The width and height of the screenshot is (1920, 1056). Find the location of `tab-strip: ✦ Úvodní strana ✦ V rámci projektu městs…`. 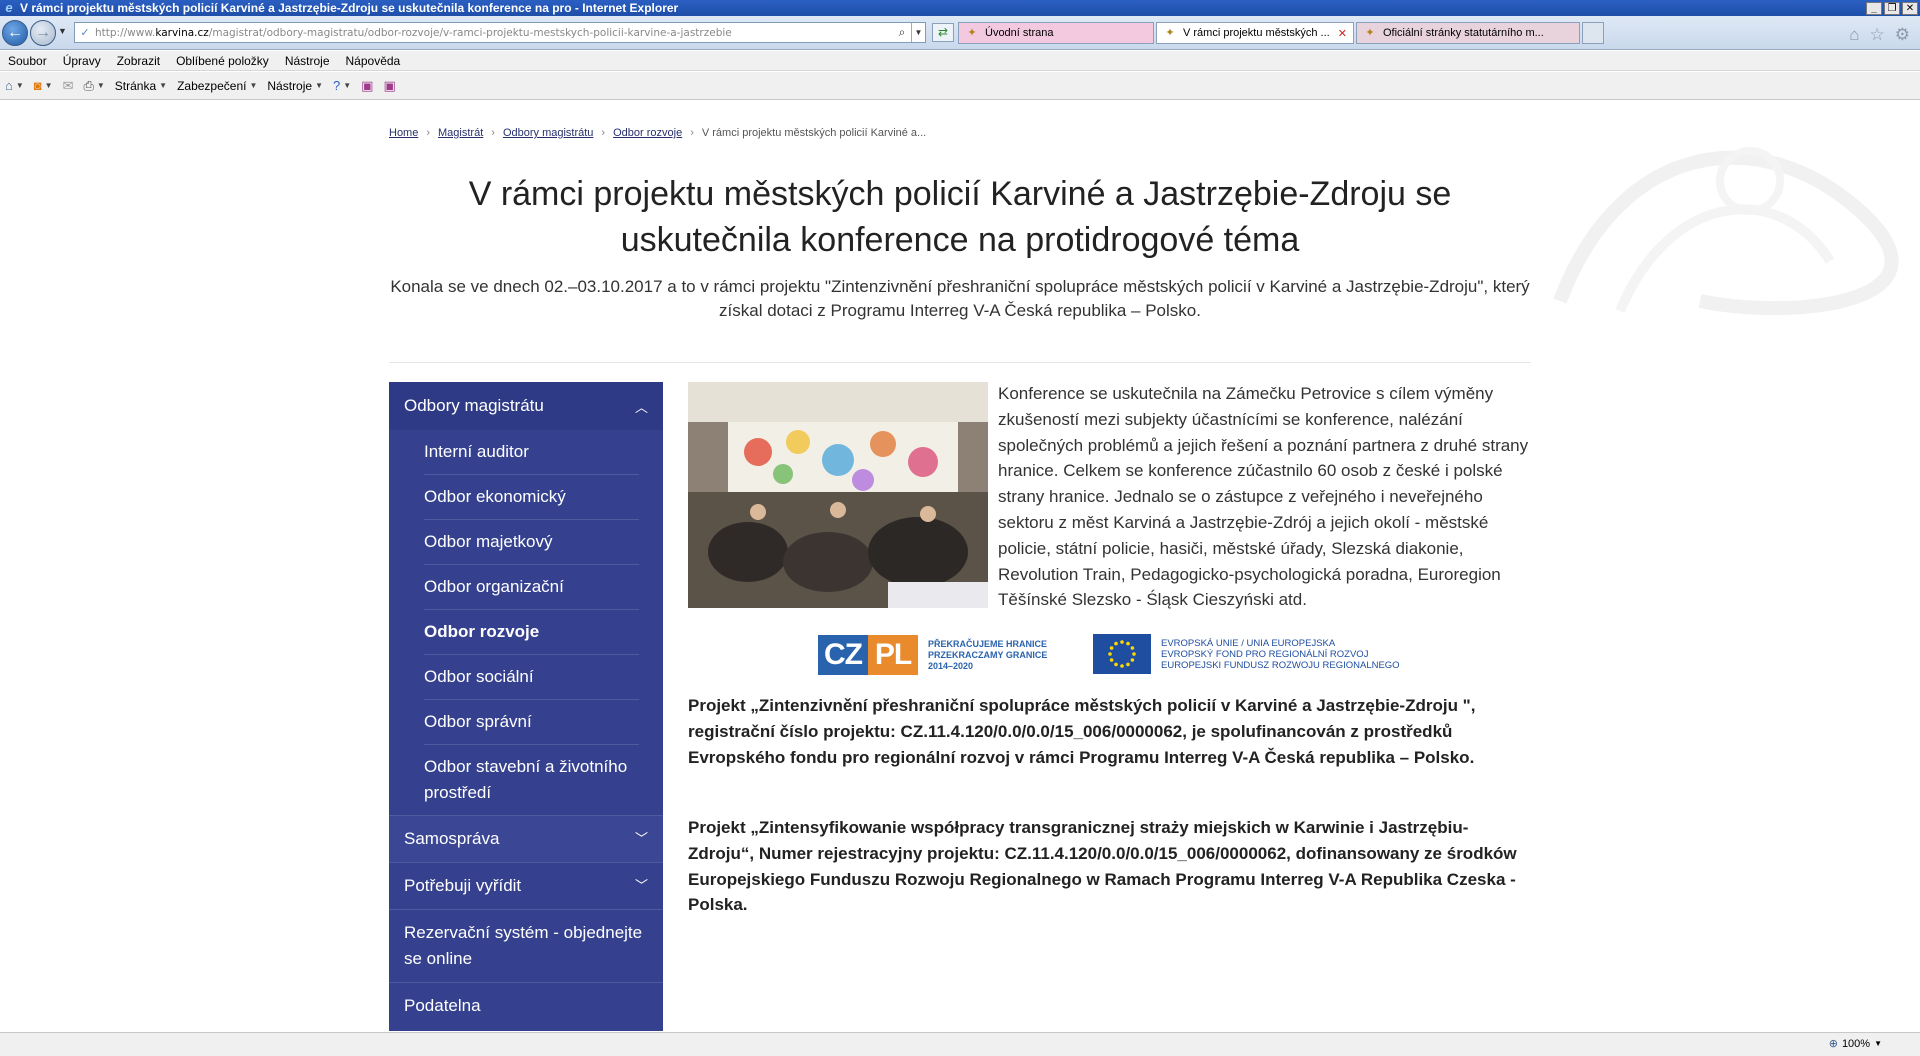

tab-strip: ✦ Úvodní strana ✦ V rámci projektu městs… is located at coordinates (1281, 33).